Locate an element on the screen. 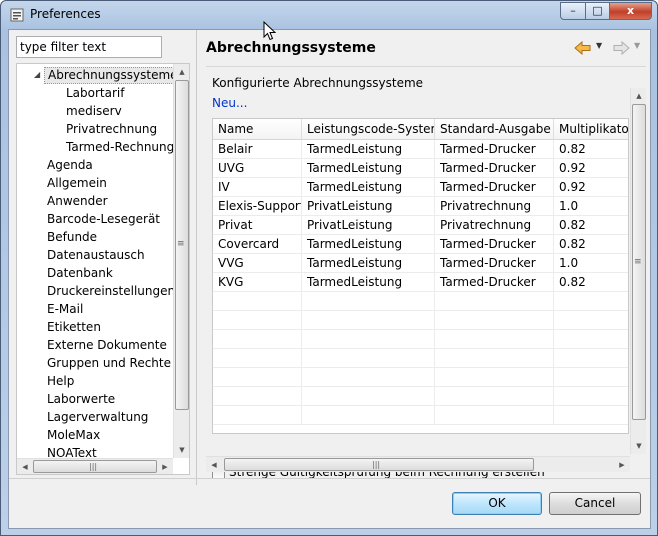 The width and height of the screenshot is (658, 536). tree-item: MoleMax is located at coordinates (73, 435).